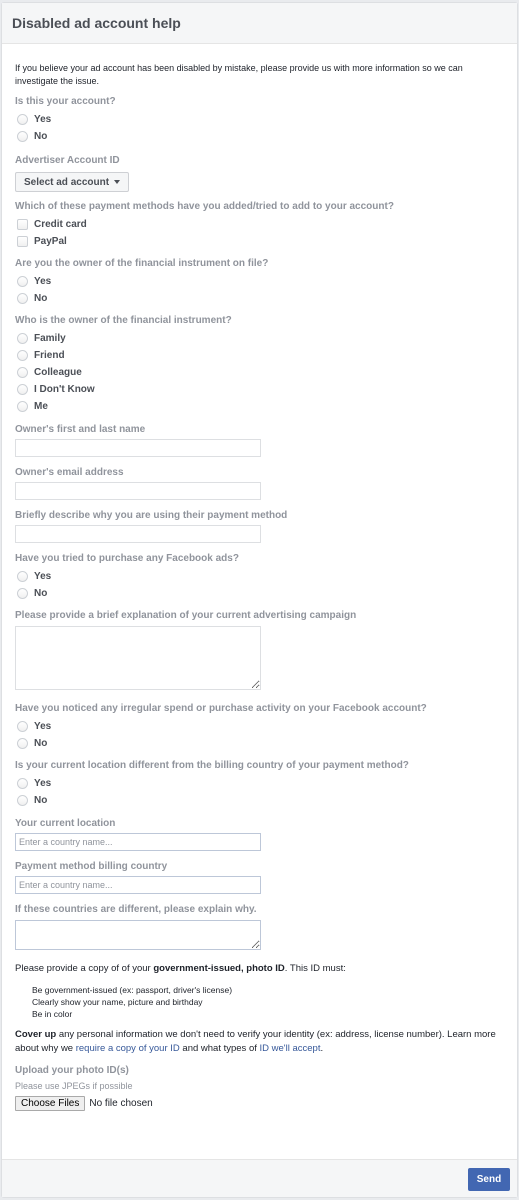  Describe the element at coordinates (64, 389) in the screenshot. I see `option-label: I Don't Know` at that location.